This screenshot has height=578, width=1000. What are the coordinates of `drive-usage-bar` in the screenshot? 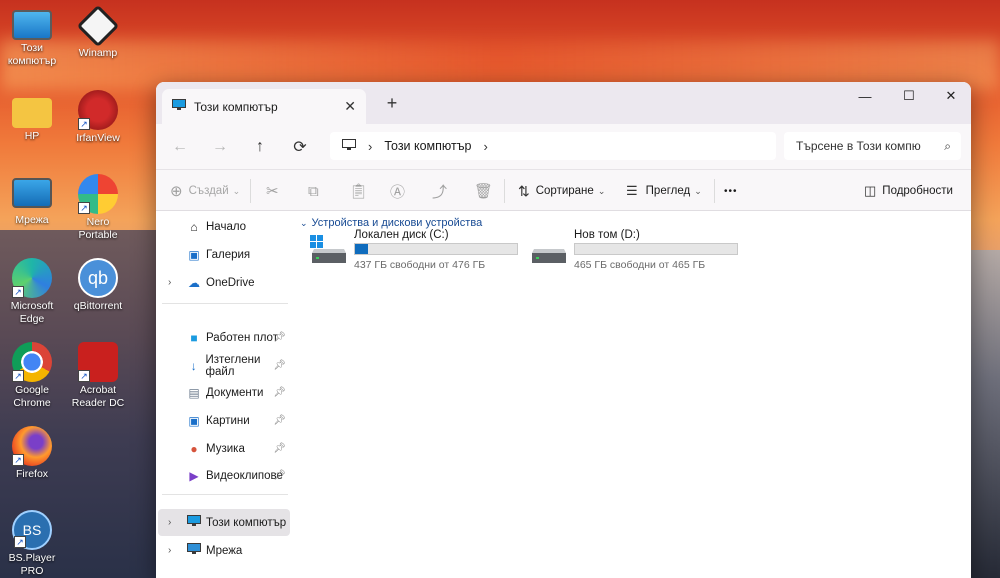 It's located at (436, 249).